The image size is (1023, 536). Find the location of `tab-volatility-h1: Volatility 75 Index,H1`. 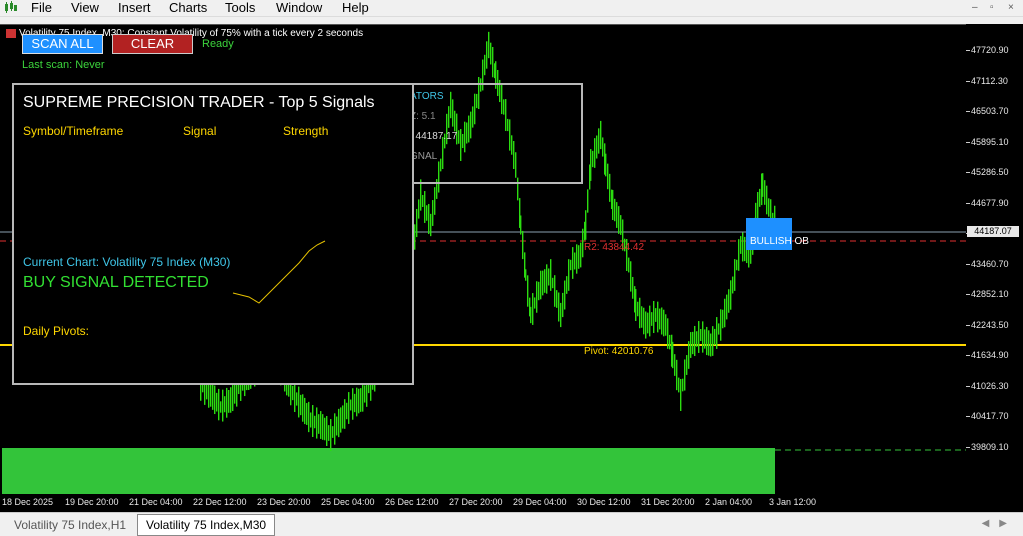

tab-volatility-h1: Volatility 75 Index,H1 is located at coordinates (70, 525).